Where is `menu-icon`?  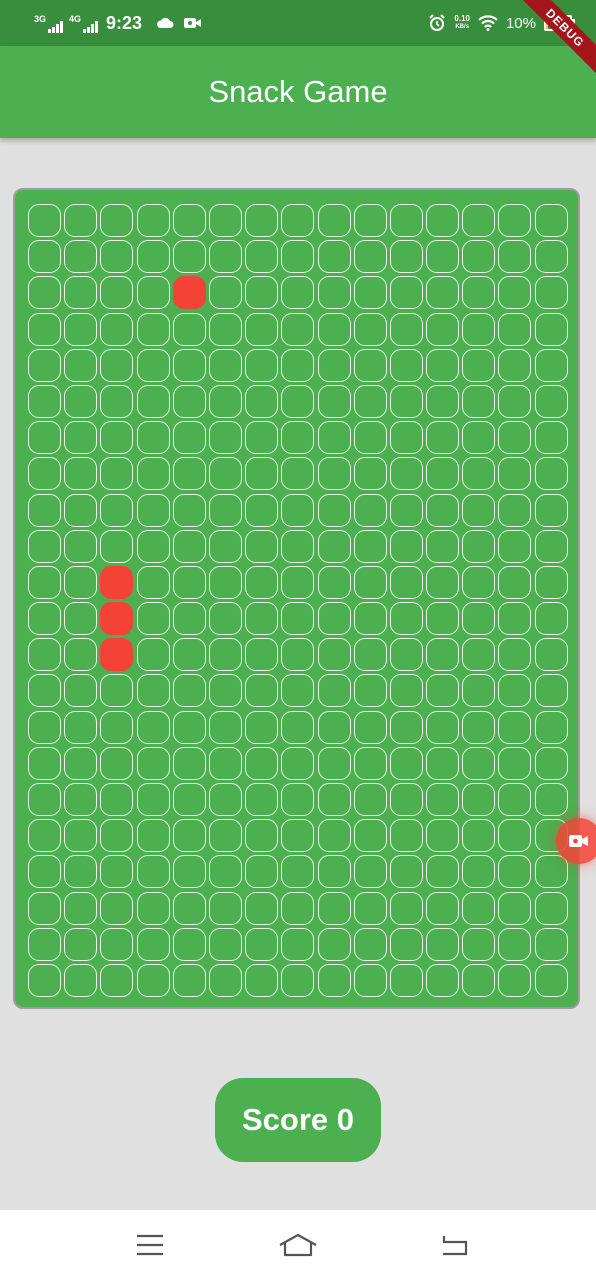
menu-icon is located at coordinates (150, 1245).